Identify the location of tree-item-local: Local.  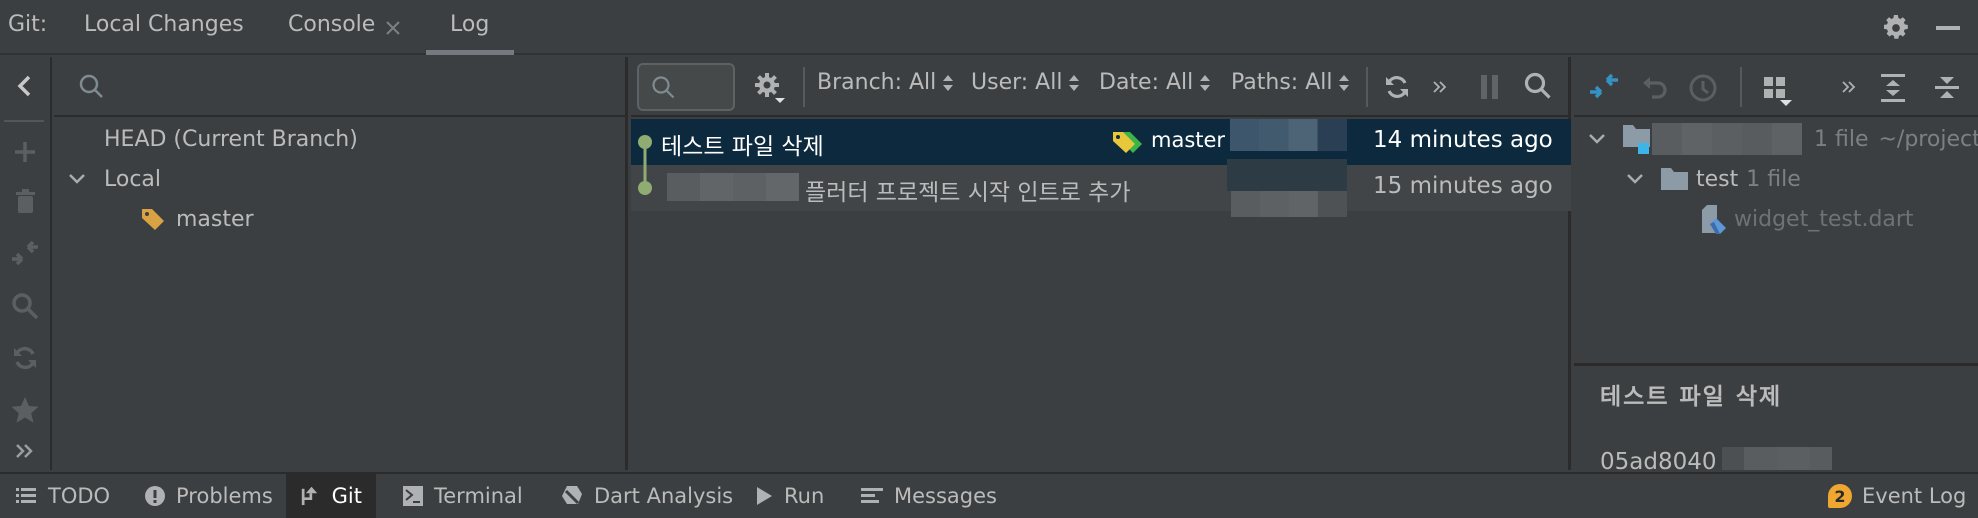
(113, 179).